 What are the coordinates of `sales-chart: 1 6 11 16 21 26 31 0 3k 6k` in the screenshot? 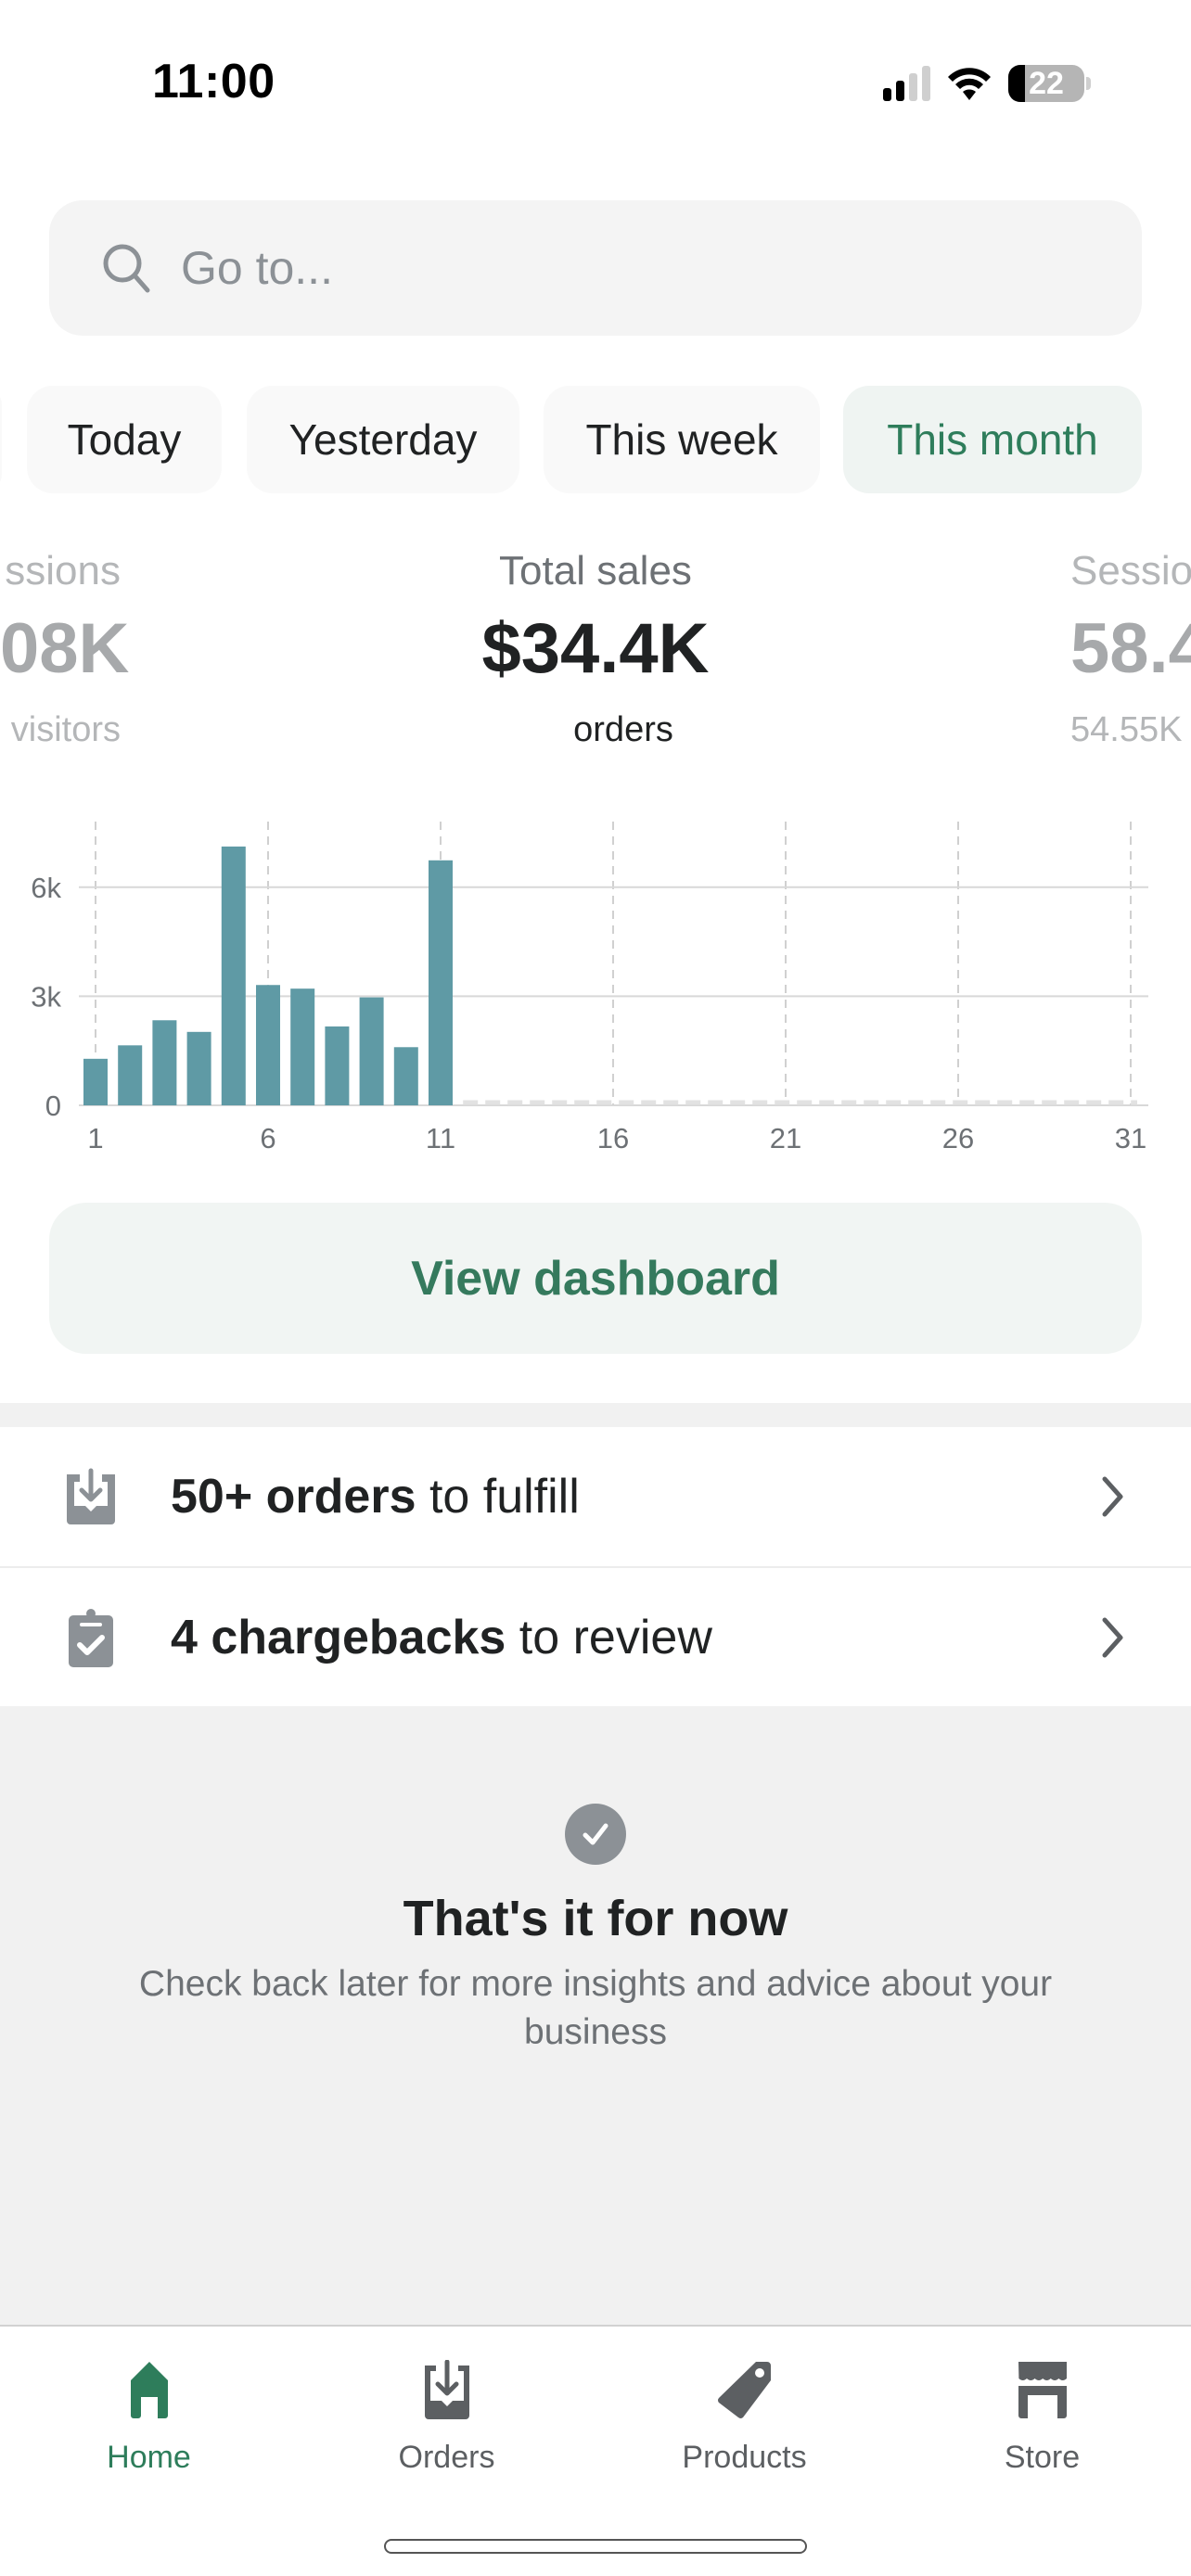 It's located at (595, 983).